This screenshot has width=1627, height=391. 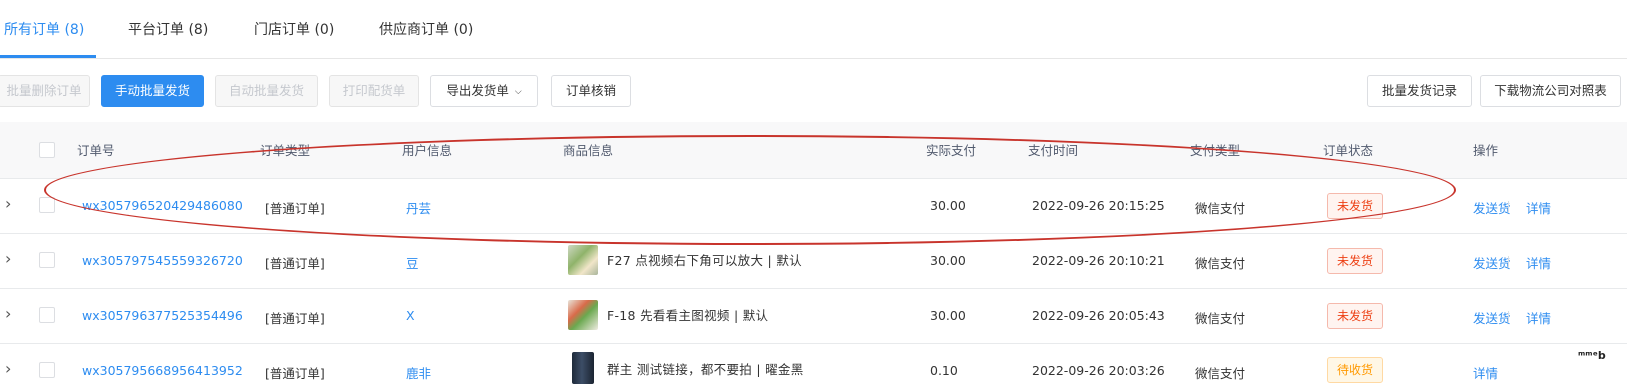 I want to click on order-number-link: wx305796377525354496, so click(x=162, y=315).